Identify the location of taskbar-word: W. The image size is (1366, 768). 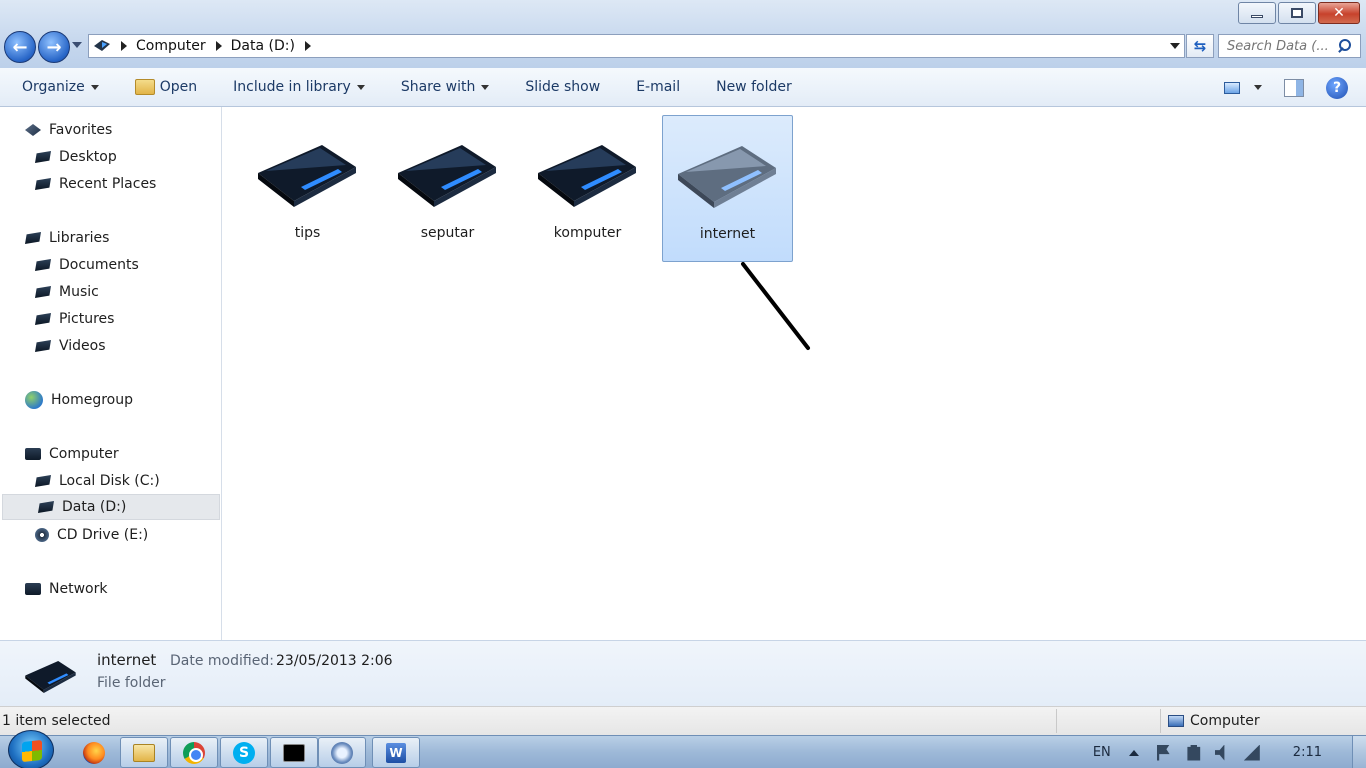
(396, 752).